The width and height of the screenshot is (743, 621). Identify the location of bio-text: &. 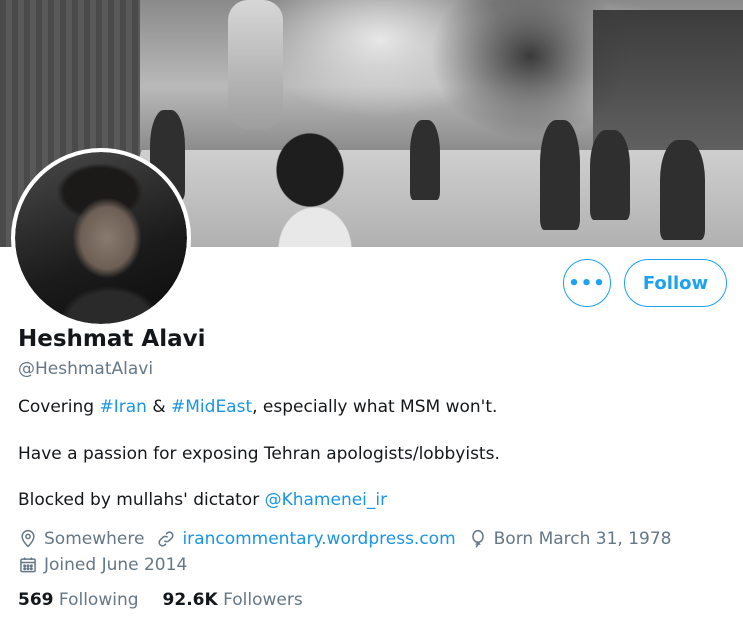
(159, 407).